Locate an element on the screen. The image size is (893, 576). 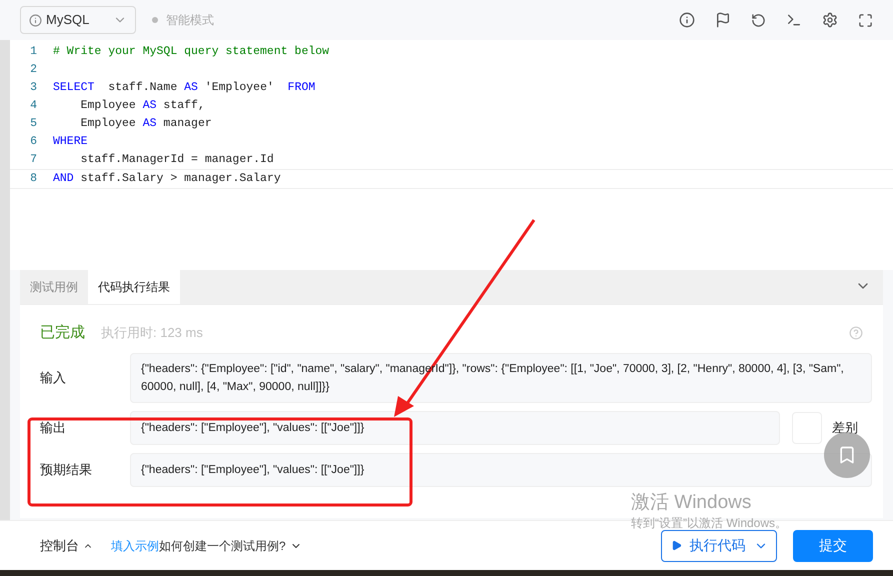
code-line: AND staff.Salary > manager.Salary is located at coordinates (167, 179).